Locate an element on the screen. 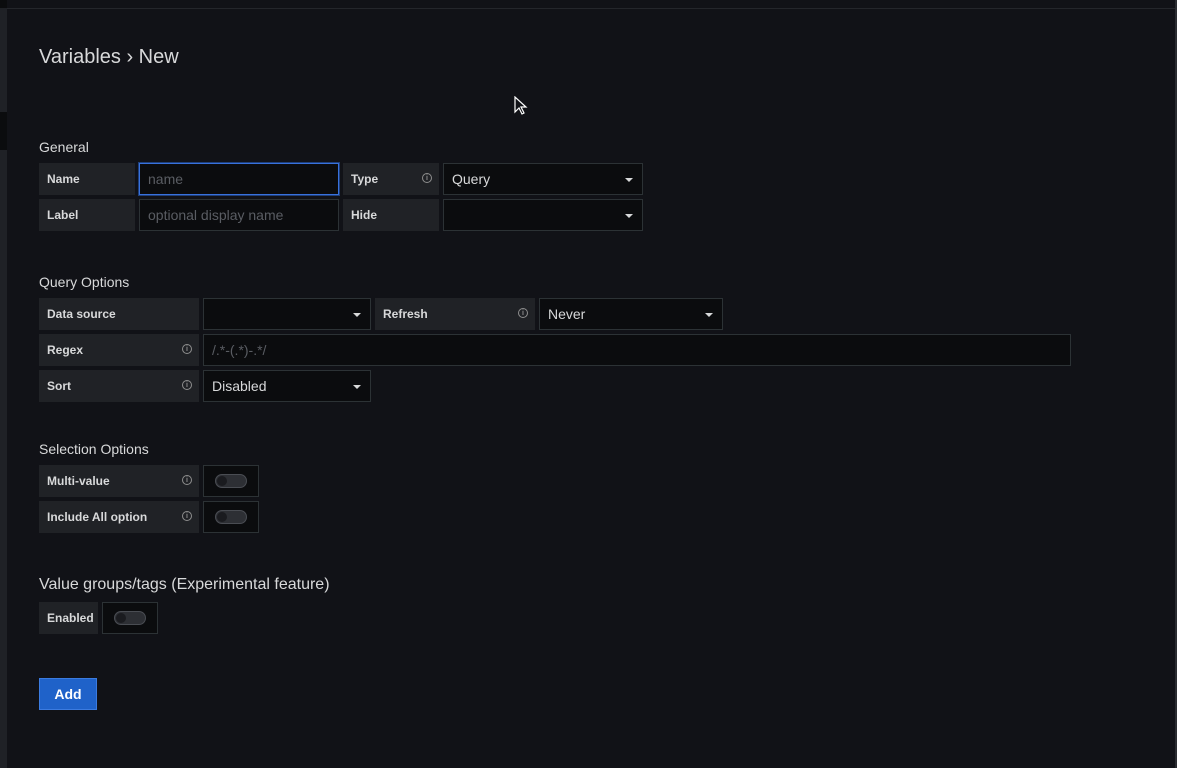  label-label: Label is located at coordinates (87, 215).